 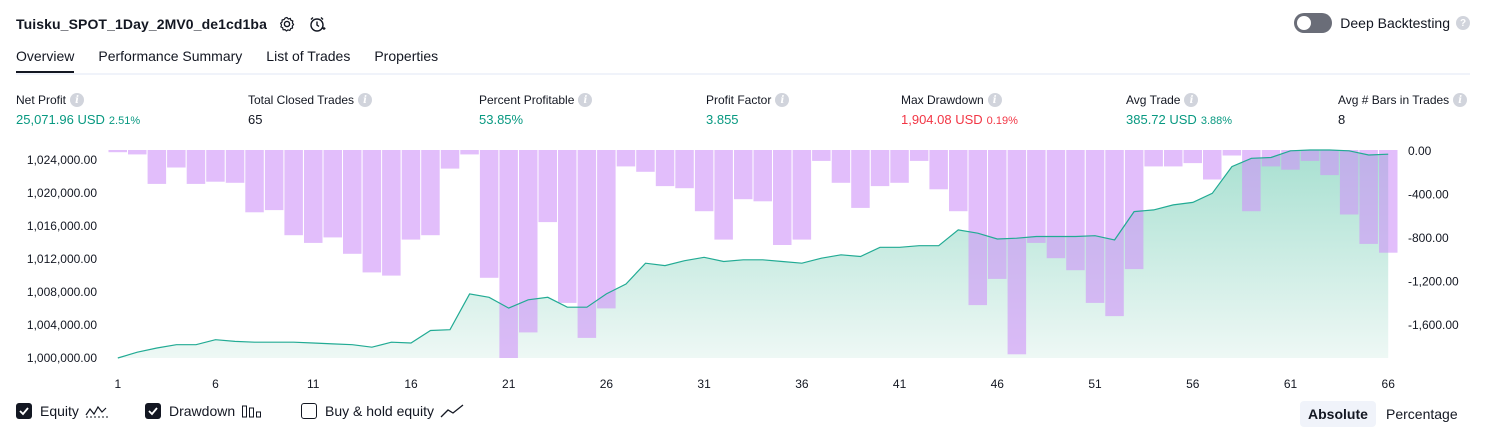 I want to click on stat-label: Avg Trade, so click(x=1153, y=100).